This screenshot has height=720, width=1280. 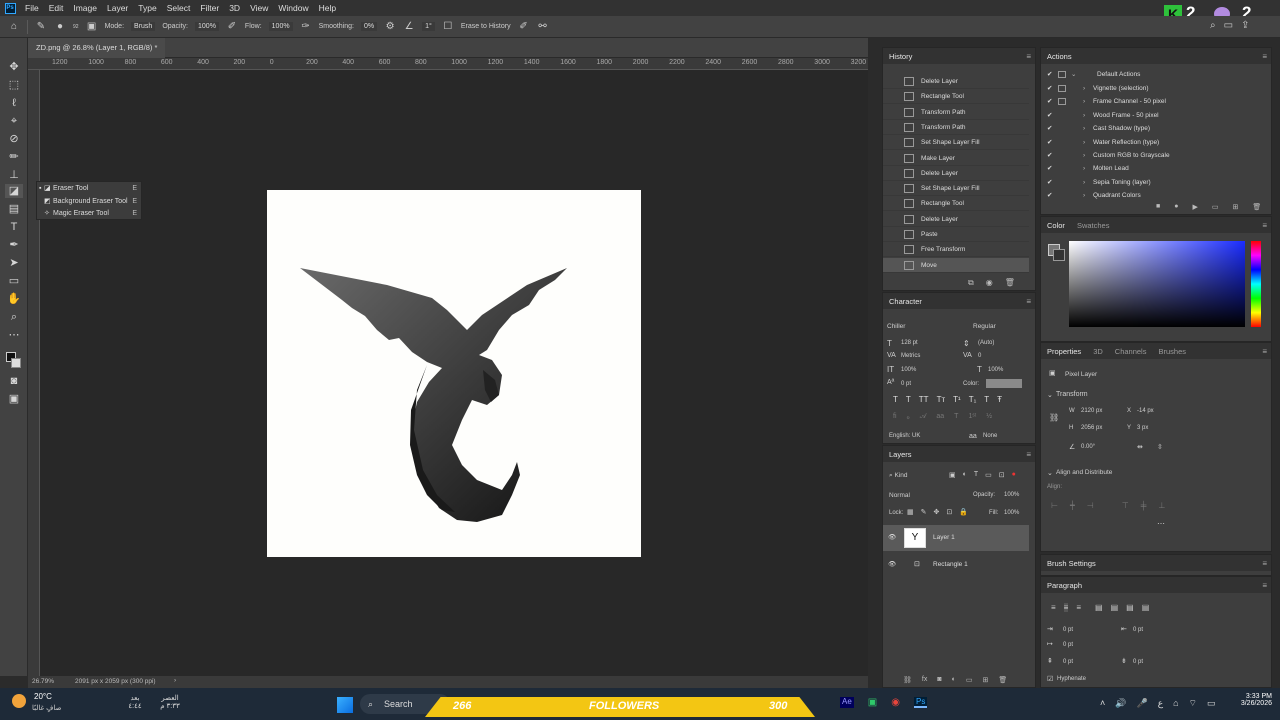 I want to click on adjustment-filter-icon: ◐, so click(x=965, y=475).